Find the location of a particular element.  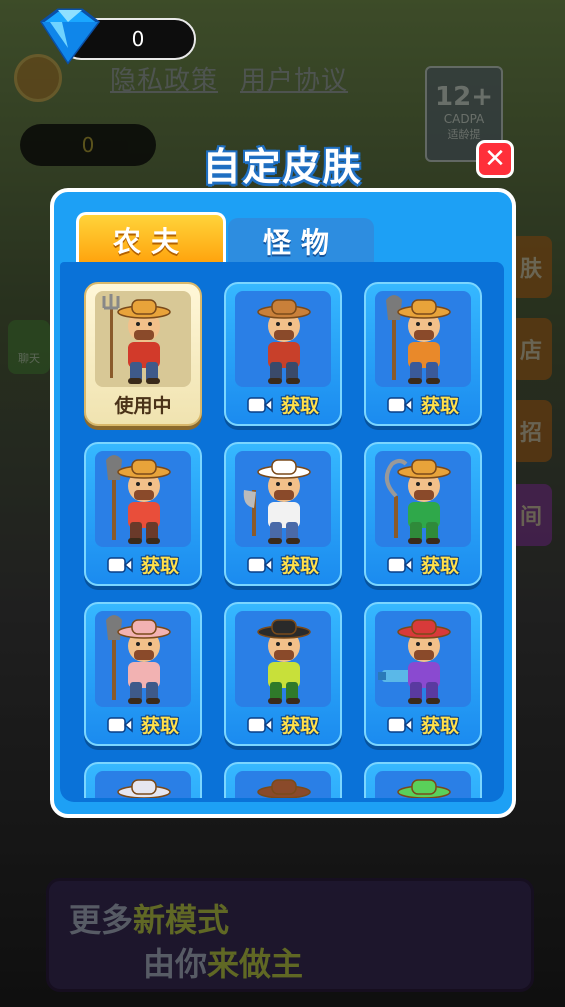

close-icon: ✕ is located at coordinates (495, 159).